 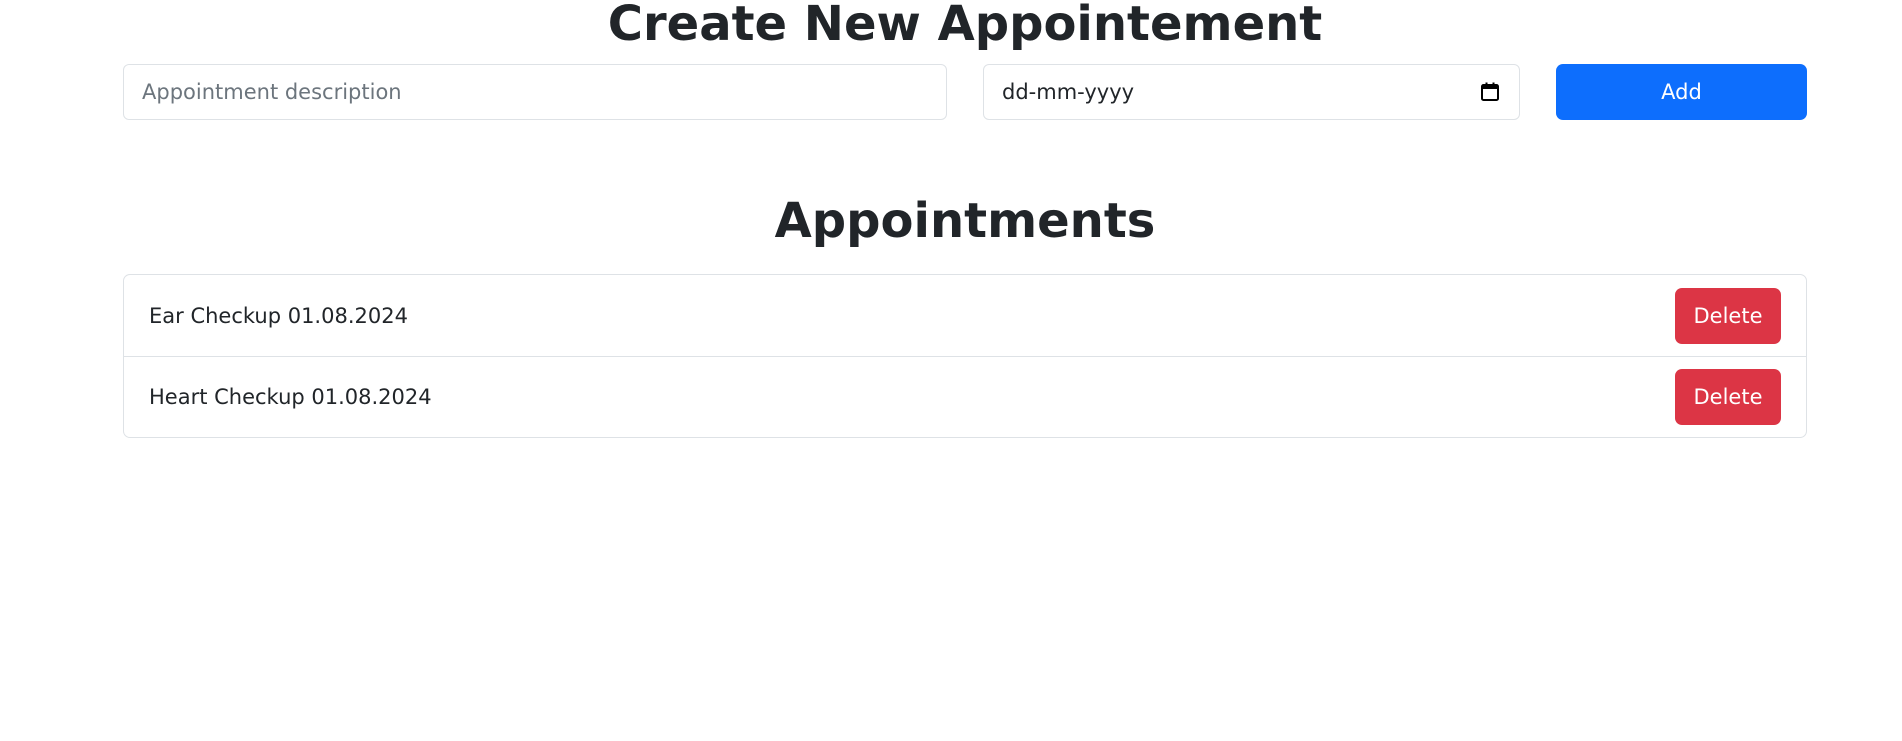 I want to click on add-appointment-button: Add, so click(x=1681, y=92).